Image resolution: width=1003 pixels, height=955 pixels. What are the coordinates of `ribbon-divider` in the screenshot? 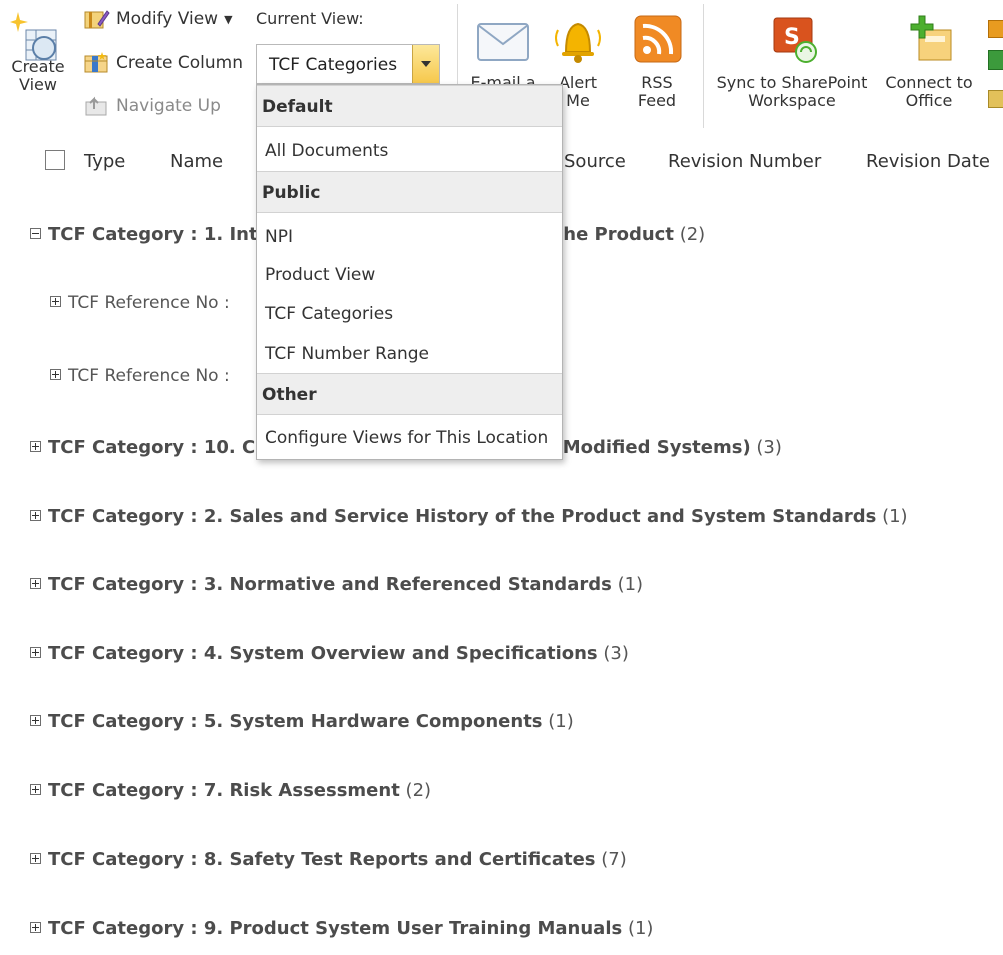 It's located at (703, 66).